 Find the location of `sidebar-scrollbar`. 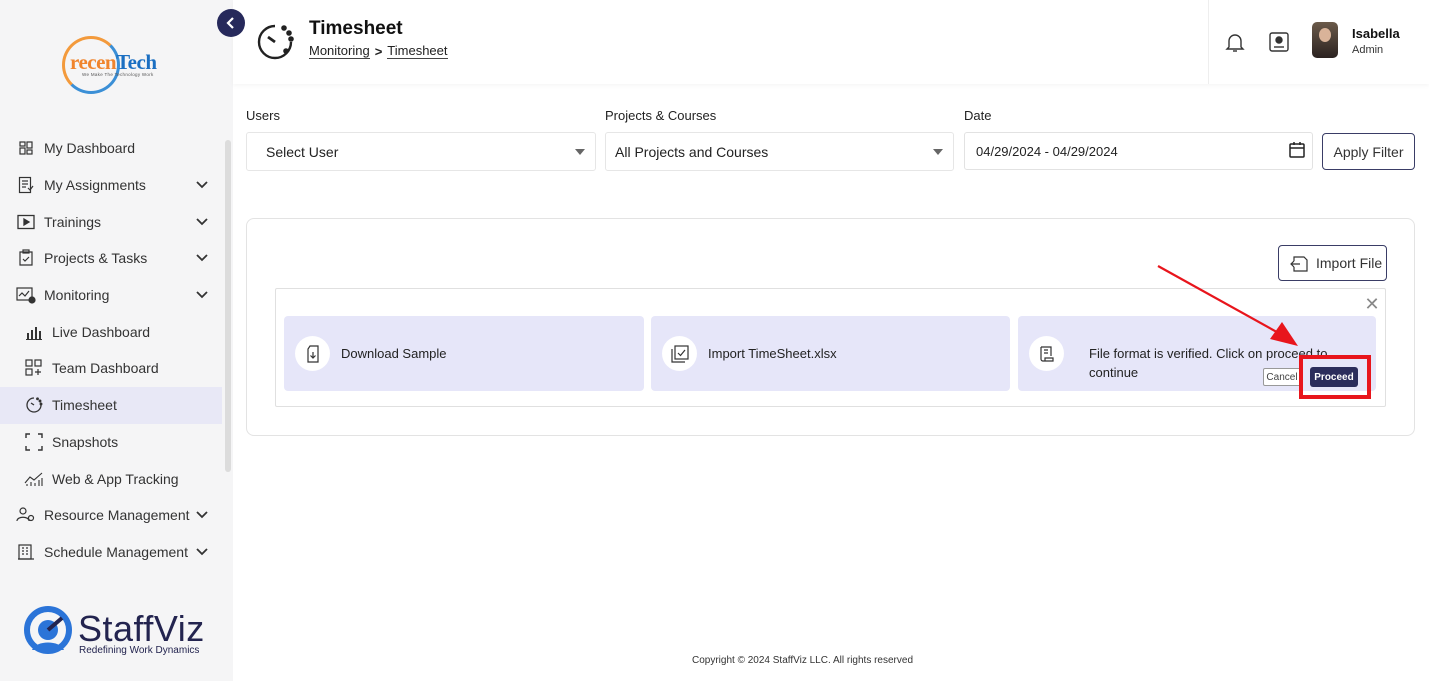

sidebar-scrollbar is located at coordinates (228, 306).